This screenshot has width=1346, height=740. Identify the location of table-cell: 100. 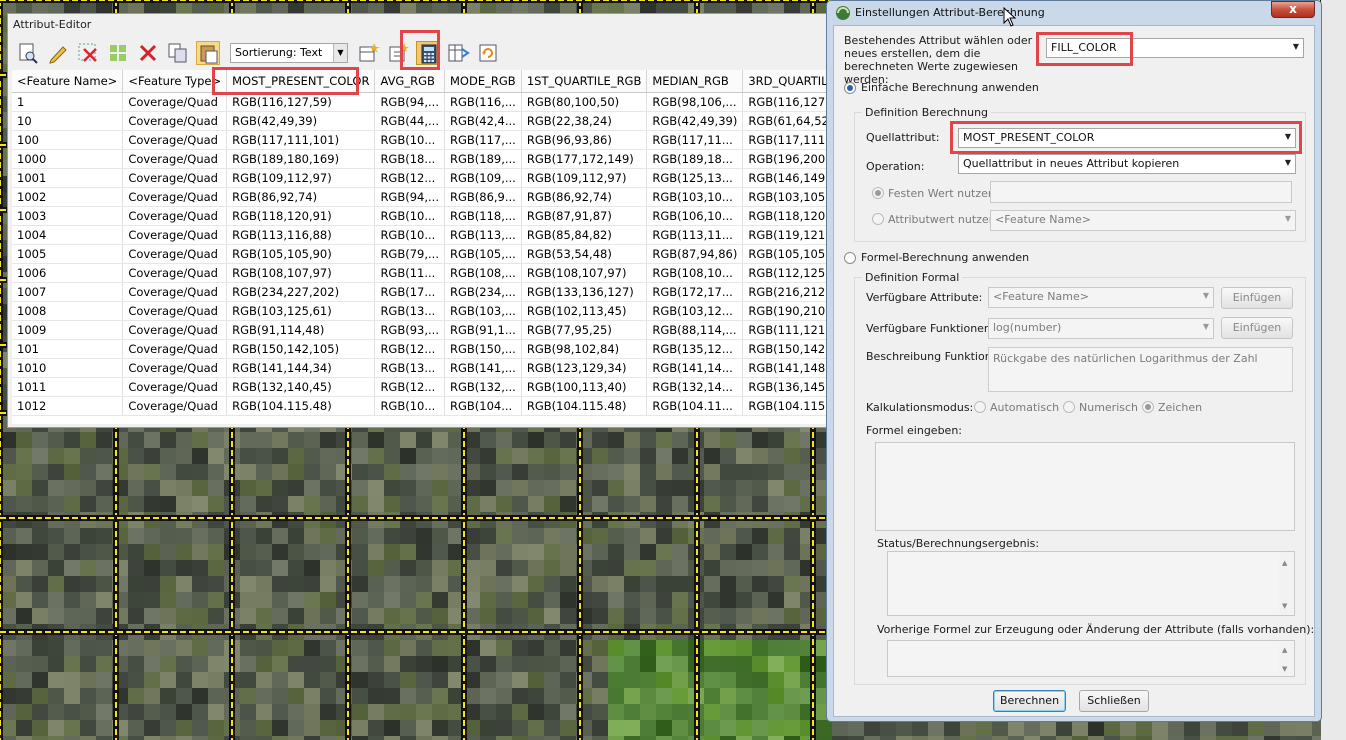
(68, 140).